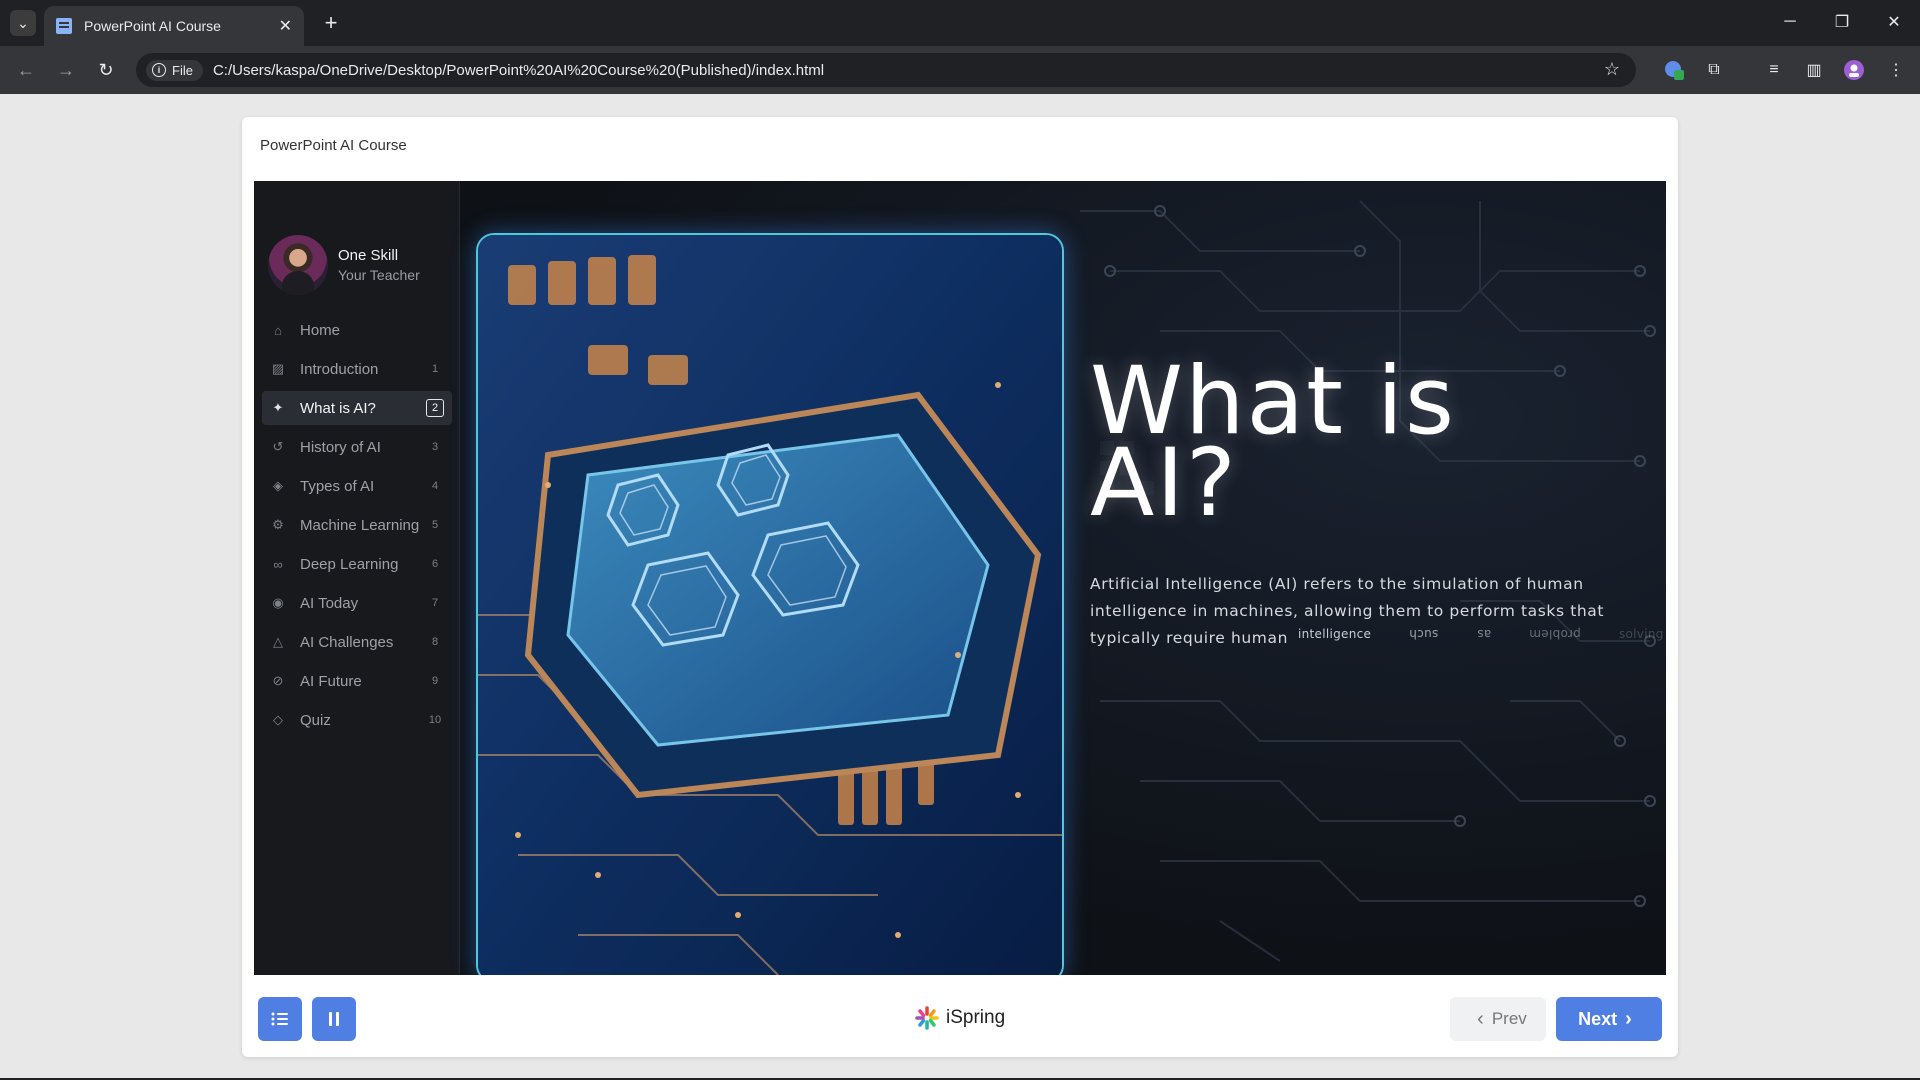 The image size is (1920, 1080). What do you see at coordinates (331, 681) in the screenshot?
I see `menu-item-label: AI Future` at bounding box center [331, 681].